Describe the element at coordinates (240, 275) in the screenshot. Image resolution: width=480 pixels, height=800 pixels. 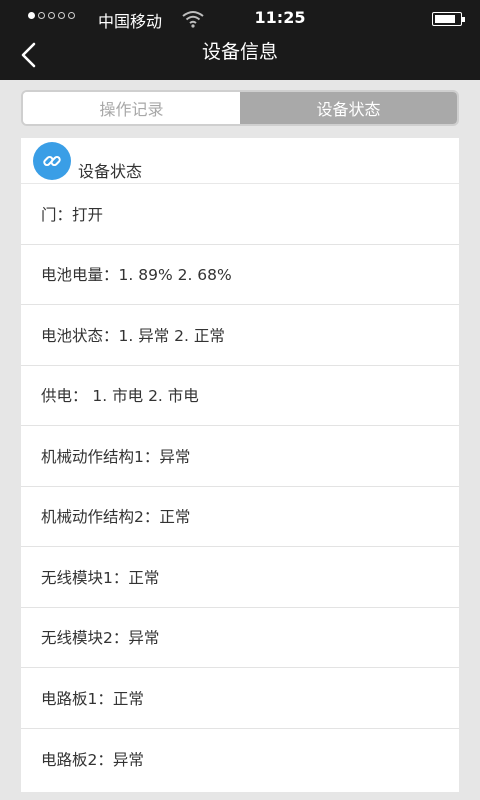
I see `status-row-battery-level: 电池电量：1. 89% 2. 68%` at that location.